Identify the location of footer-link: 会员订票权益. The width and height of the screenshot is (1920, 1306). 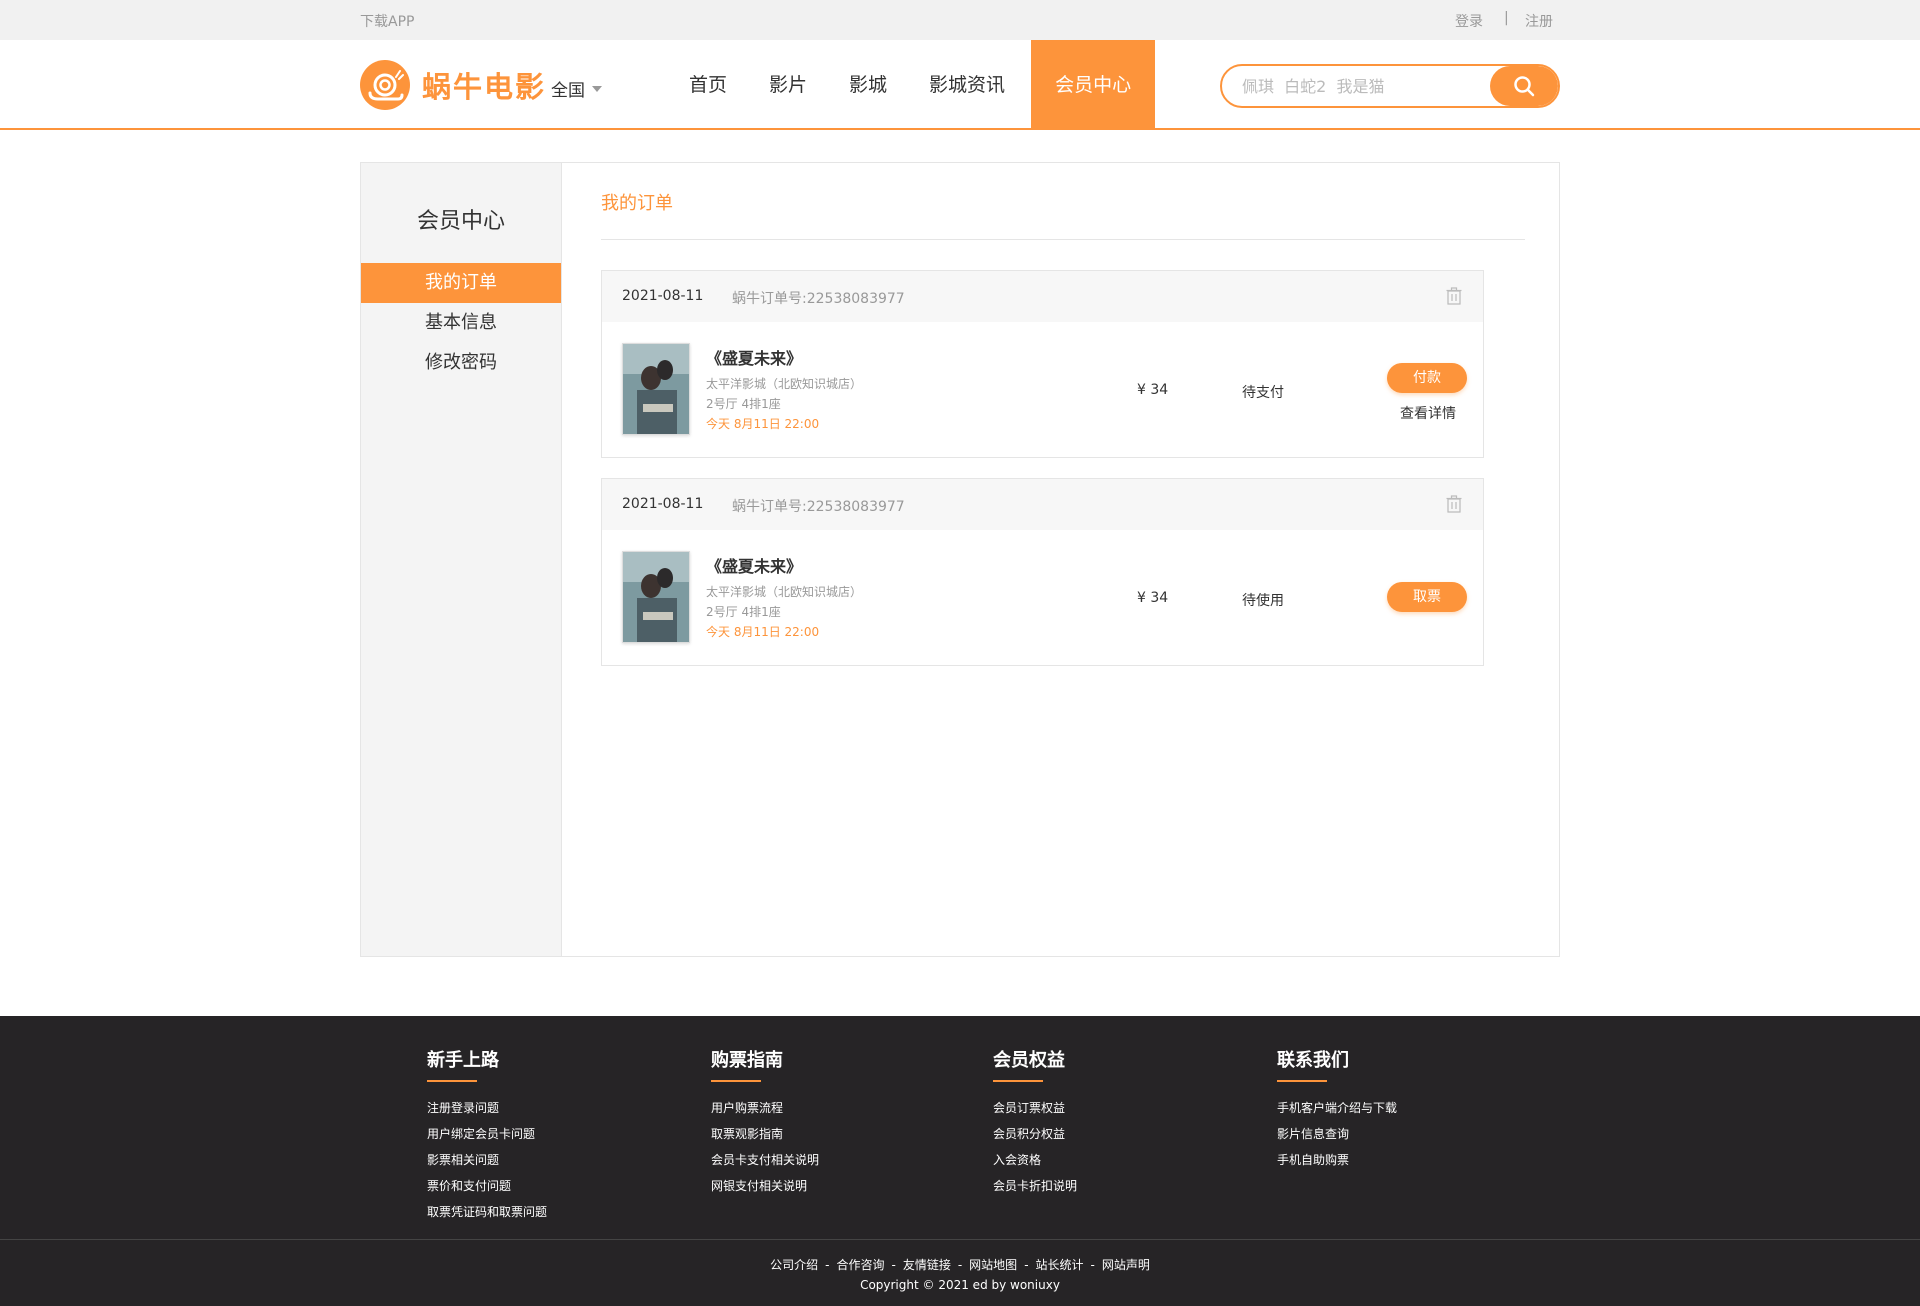
(1035, 1108).